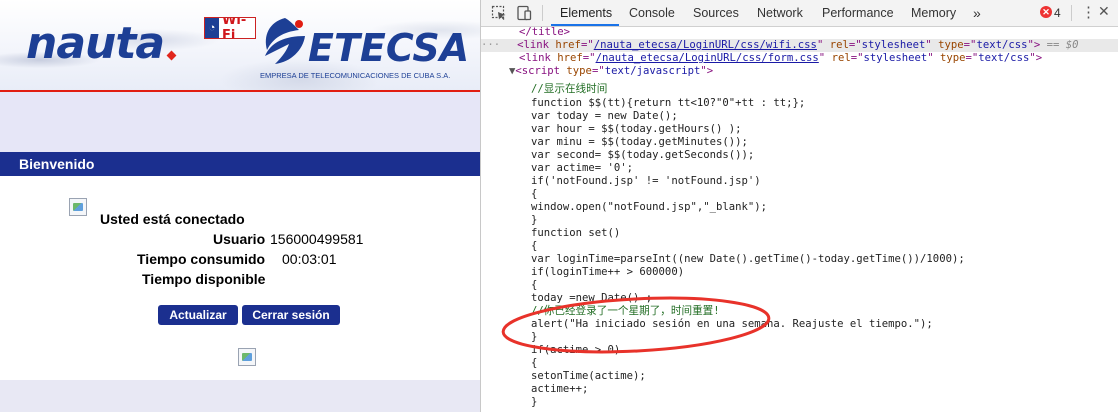 This screenshot has width=1118, height=412. Describe the element at coordinates (198, 315) in the screenshot. I see `refresh-button: Actualizar` at that location.